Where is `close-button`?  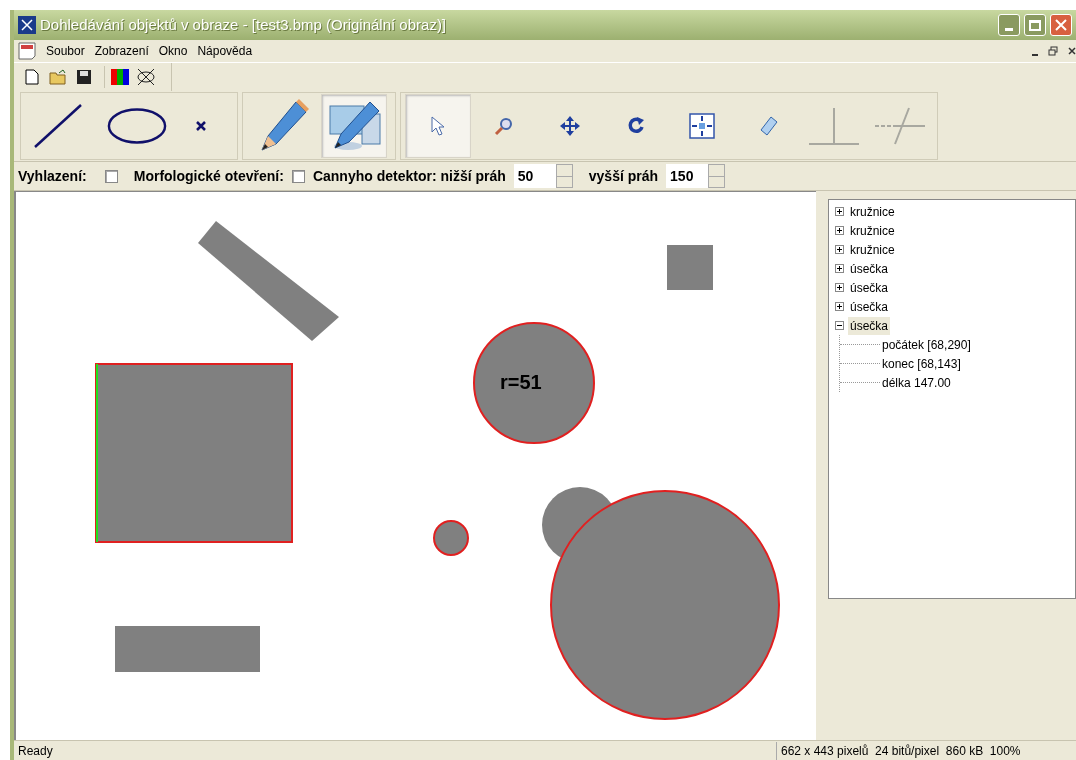
close-button is located at coordinates (1061, 25).